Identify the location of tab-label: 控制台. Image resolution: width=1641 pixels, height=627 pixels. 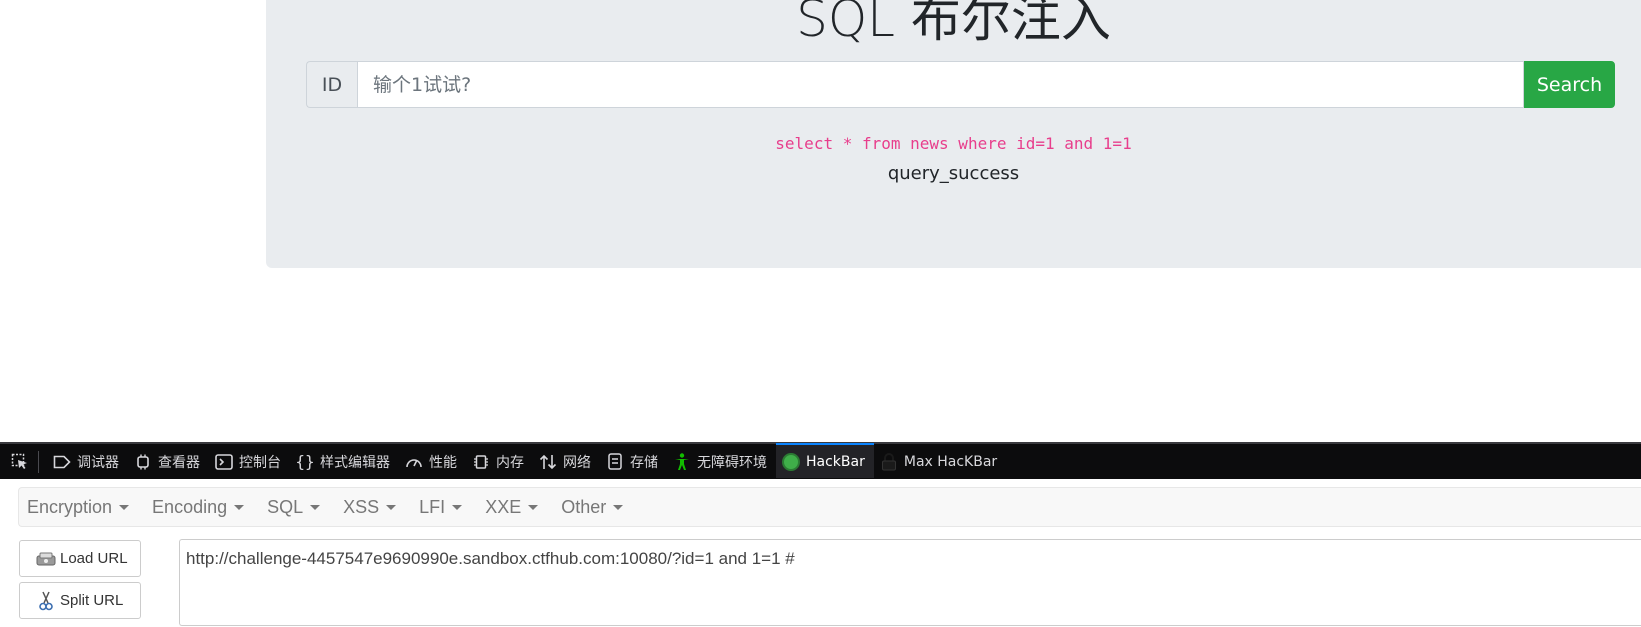
(260, 462).